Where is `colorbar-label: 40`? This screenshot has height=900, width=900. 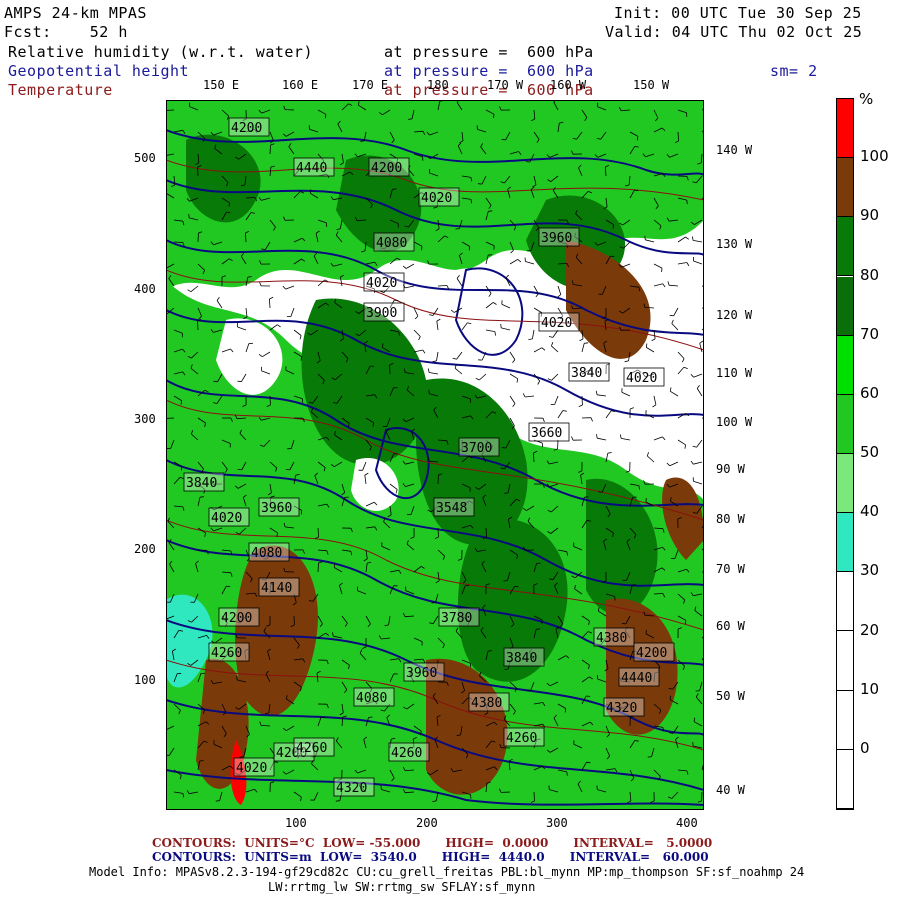
colorbar-label: 40 is located at coordinates (870, 511).